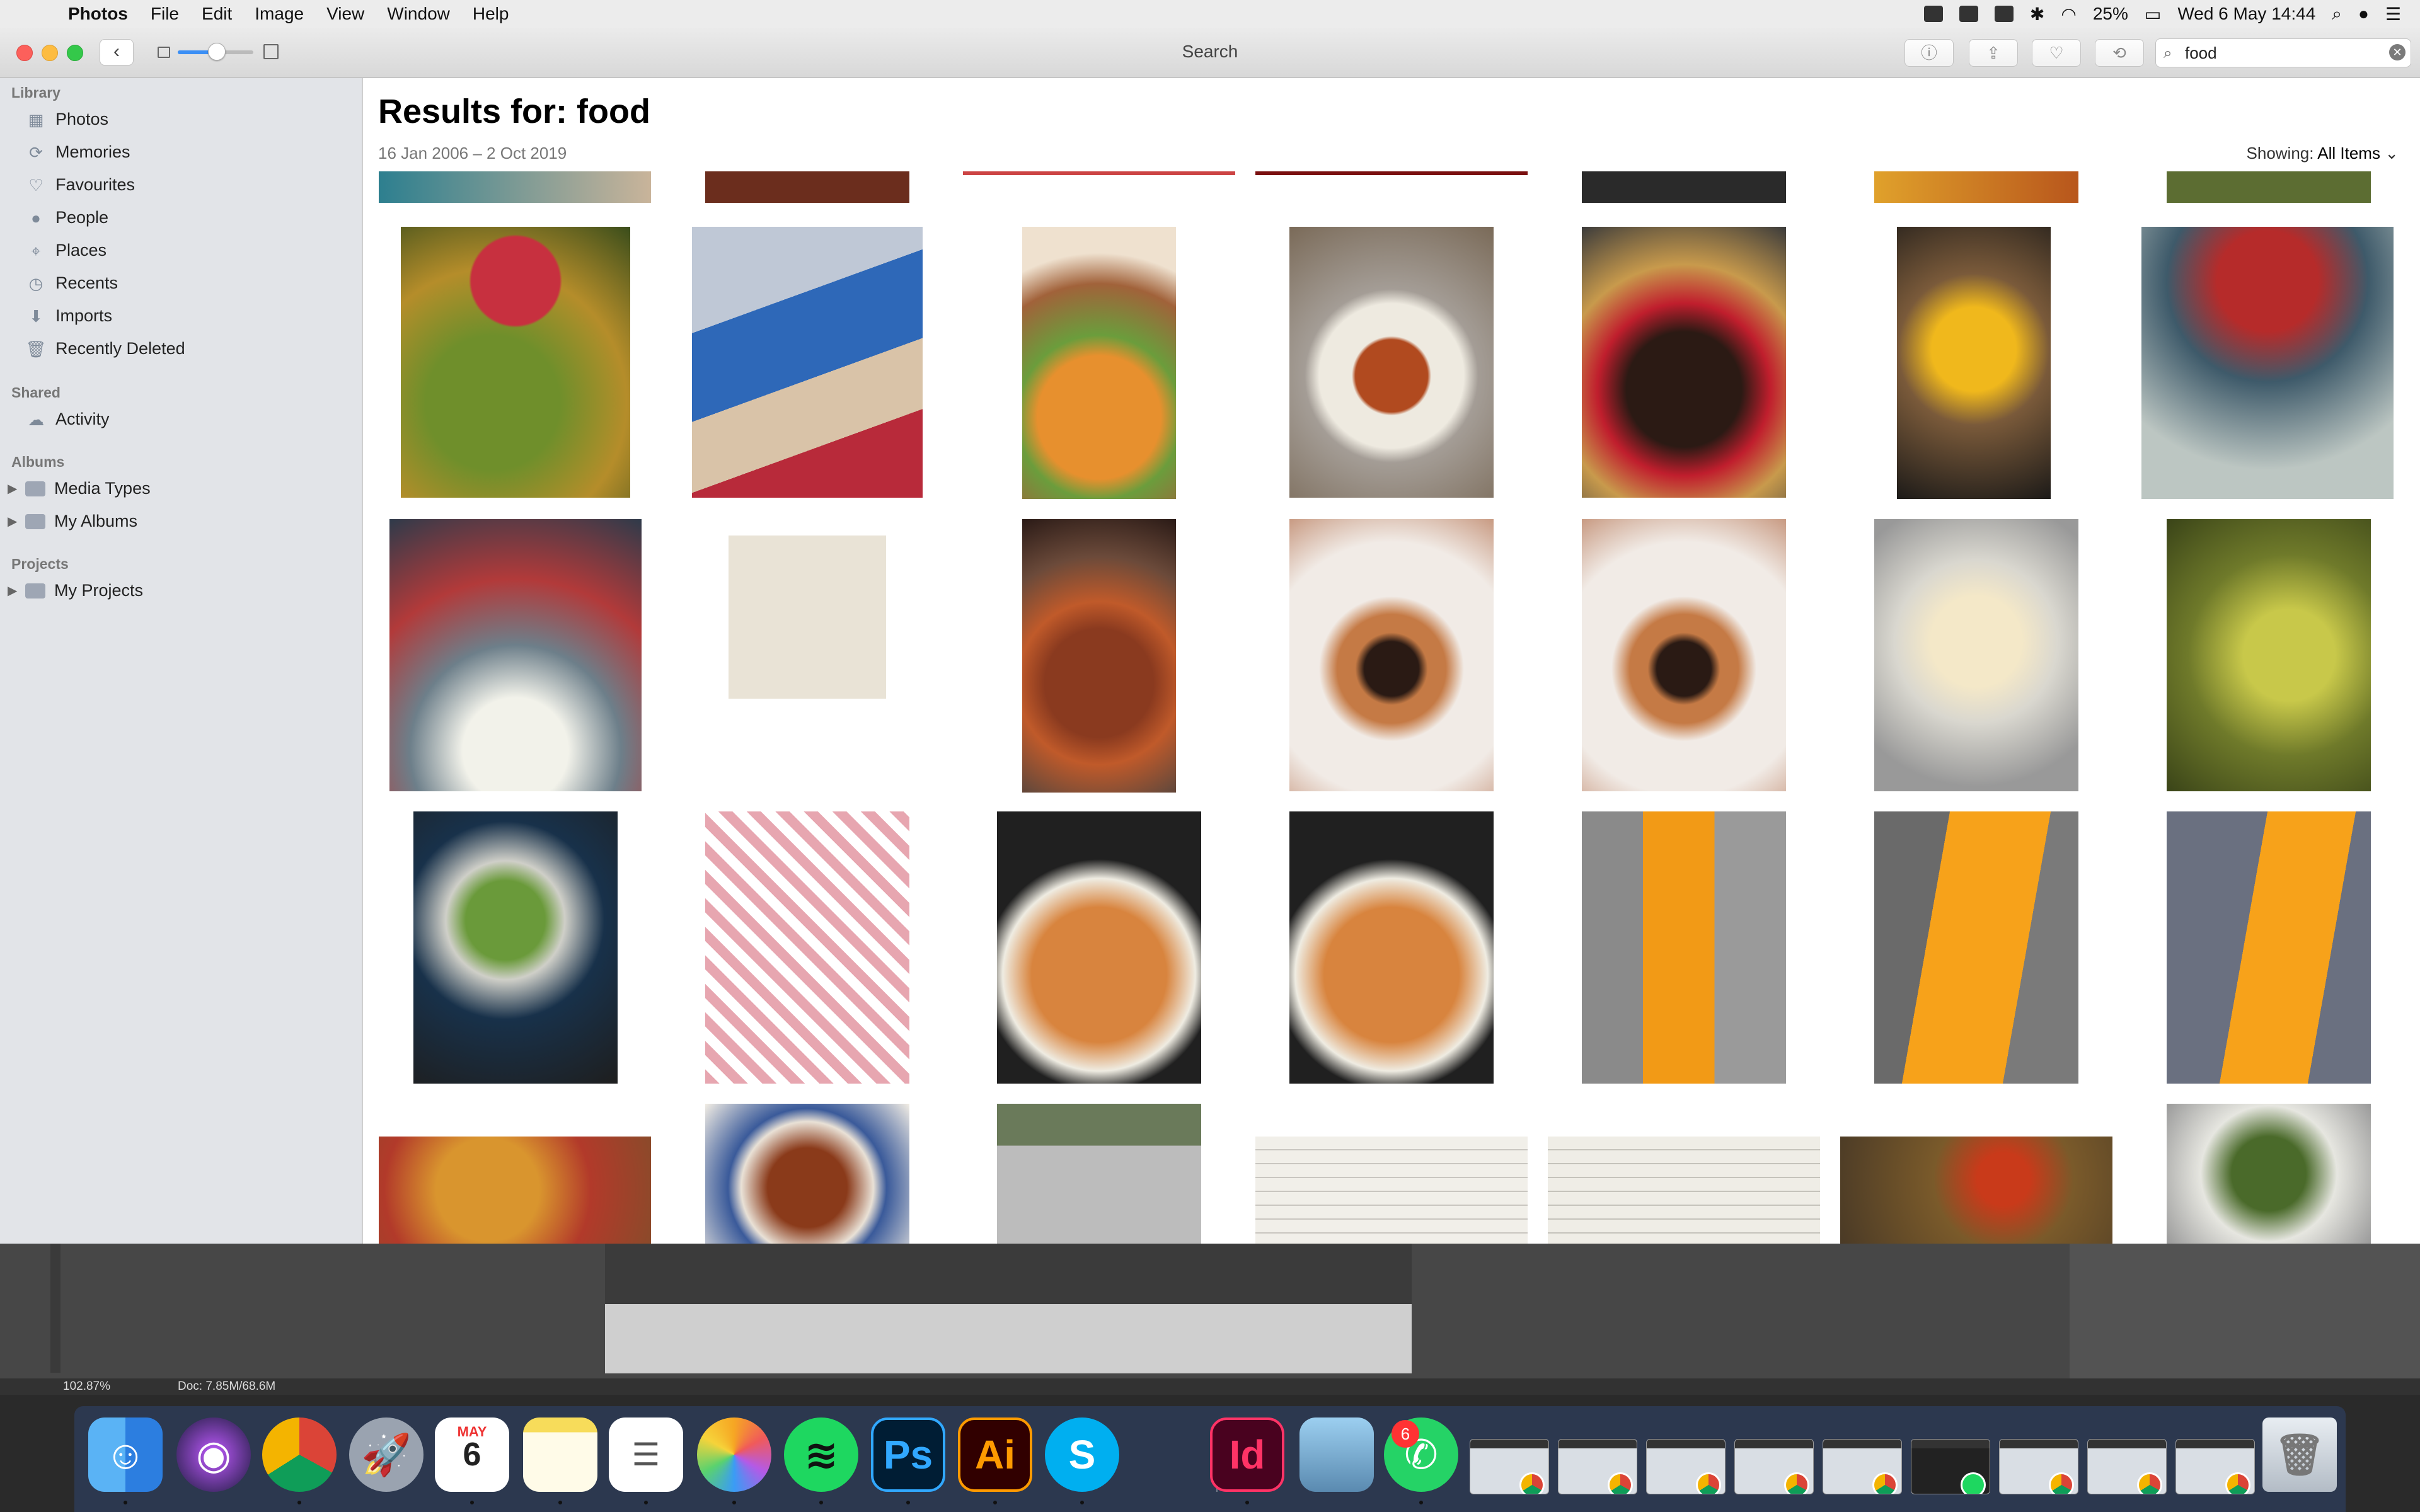 Image resolution: width=2420 pixels, height=1512 pixels. Describe the element at coordinates (472, 1455) in the screenshot. I see `calendar-icon: MAY 6` at that location.